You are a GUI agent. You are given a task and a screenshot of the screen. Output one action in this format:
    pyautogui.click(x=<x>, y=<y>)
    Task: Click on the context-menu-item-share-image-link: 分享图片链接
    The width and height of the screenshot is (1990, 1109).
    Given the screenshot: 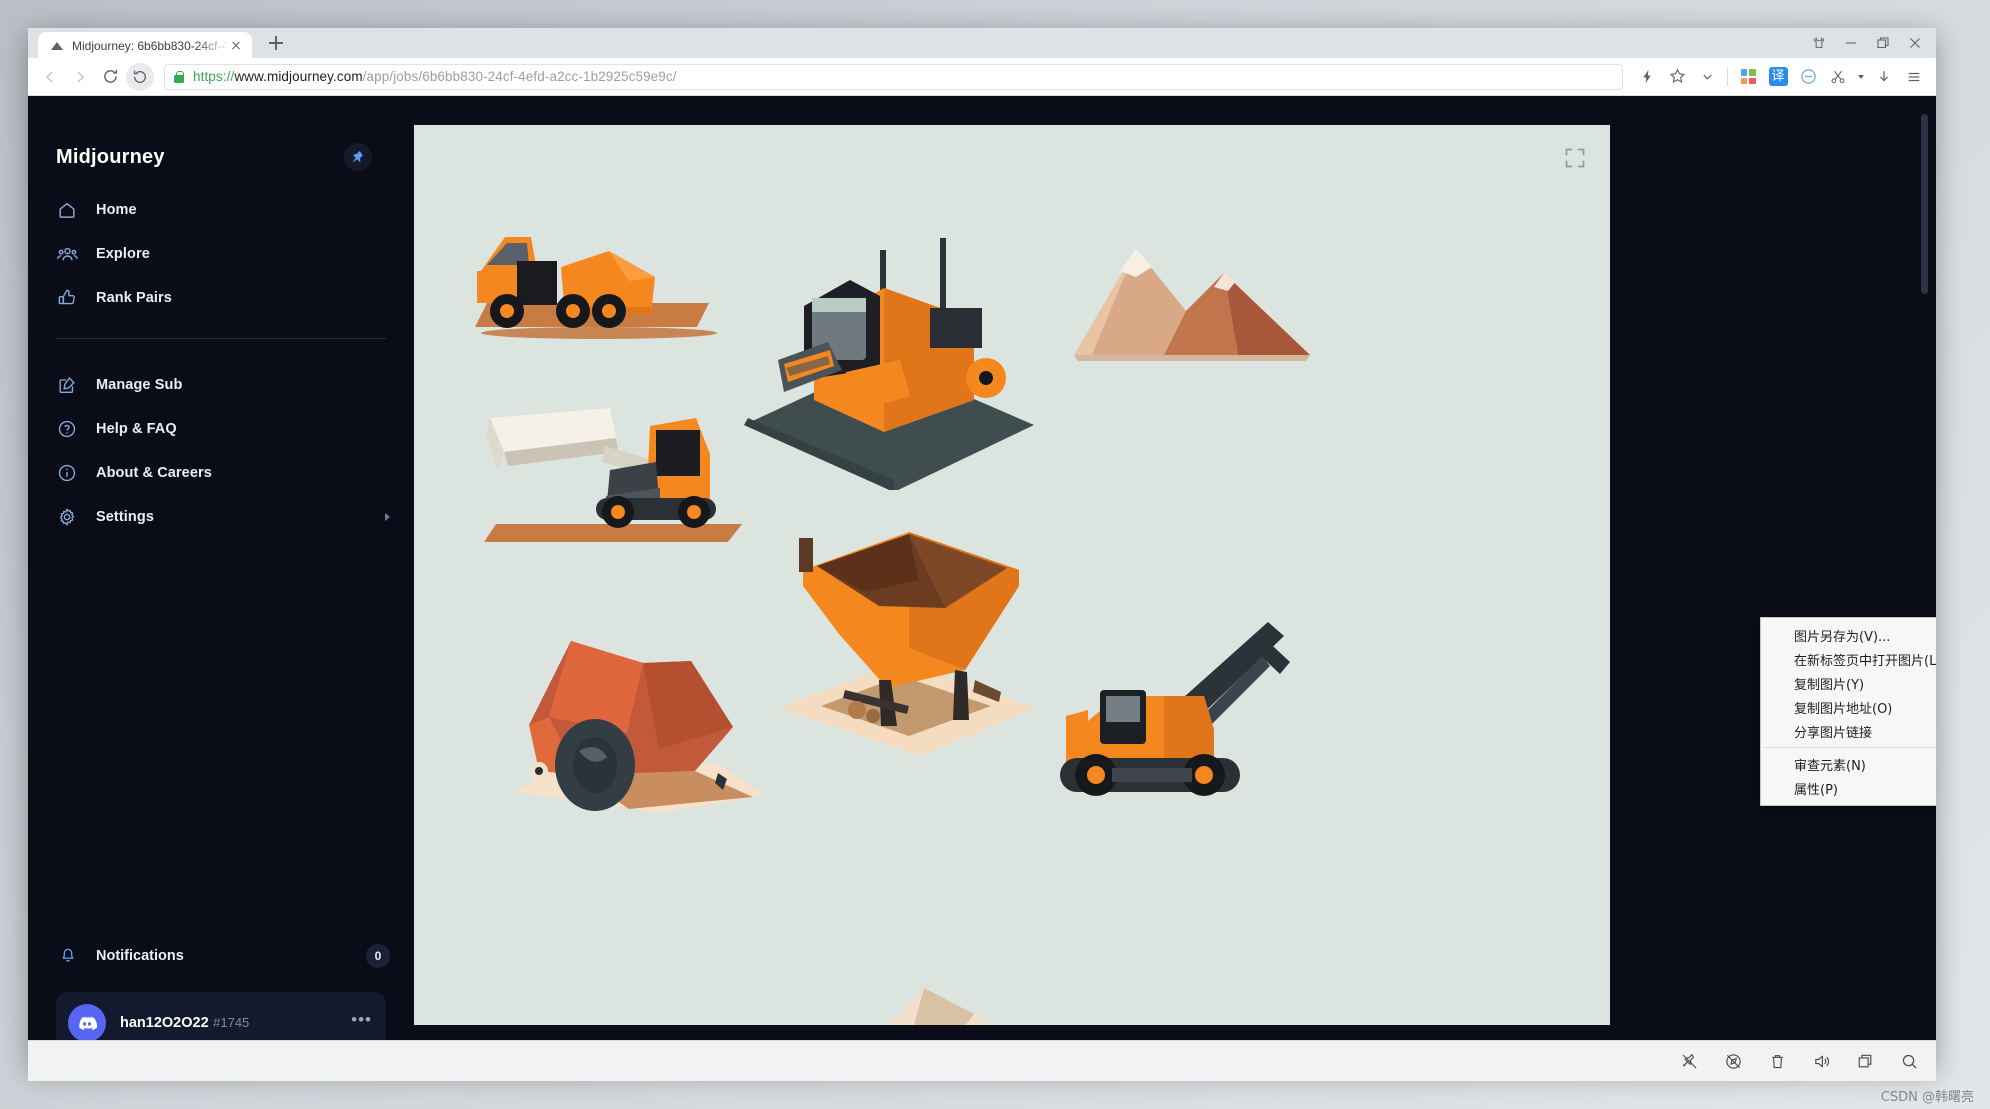 What is the action you would take?
    pyautogui.click(x=1848, y=731)
    